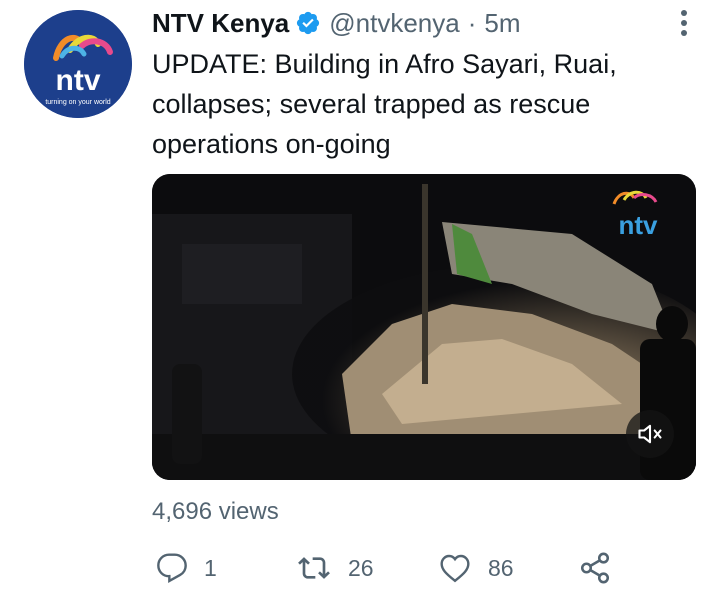 This screenshot has height=596, width=720. What do you see at coordinates (455, 568) in the screenshot?
I see `heart-icon` at bounding box center [455, 568].